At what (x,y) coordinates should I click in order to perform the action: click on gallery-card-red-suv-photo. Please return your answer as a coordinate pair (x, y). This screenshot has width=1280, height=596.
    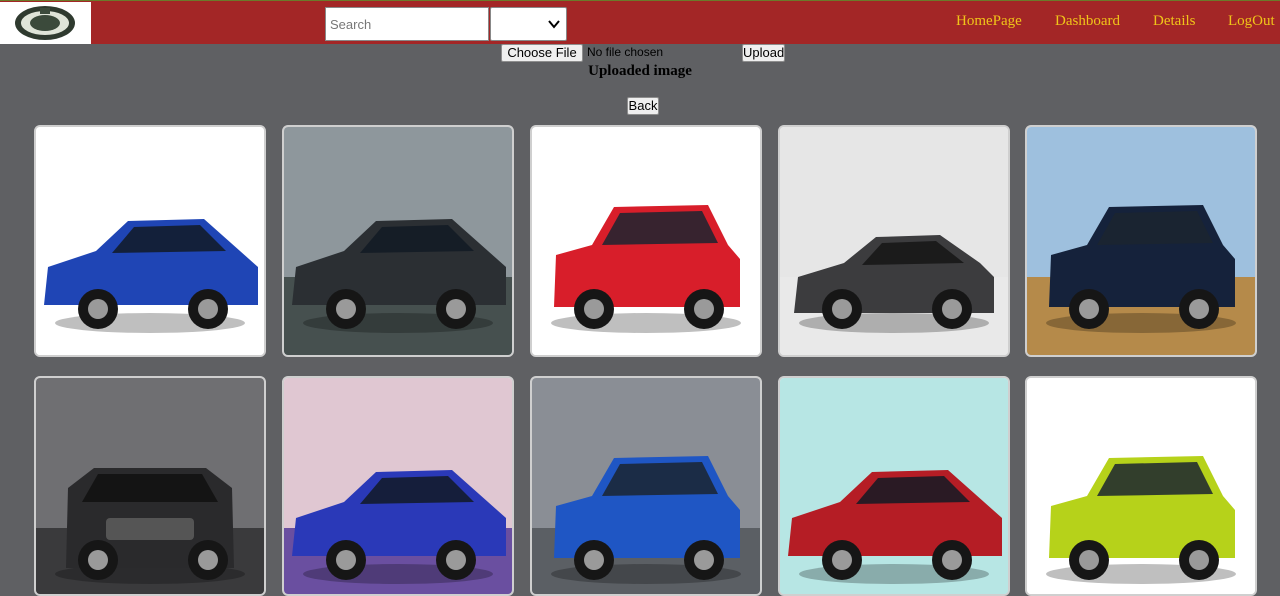
    Looking at the image, I should click on (646, 241).